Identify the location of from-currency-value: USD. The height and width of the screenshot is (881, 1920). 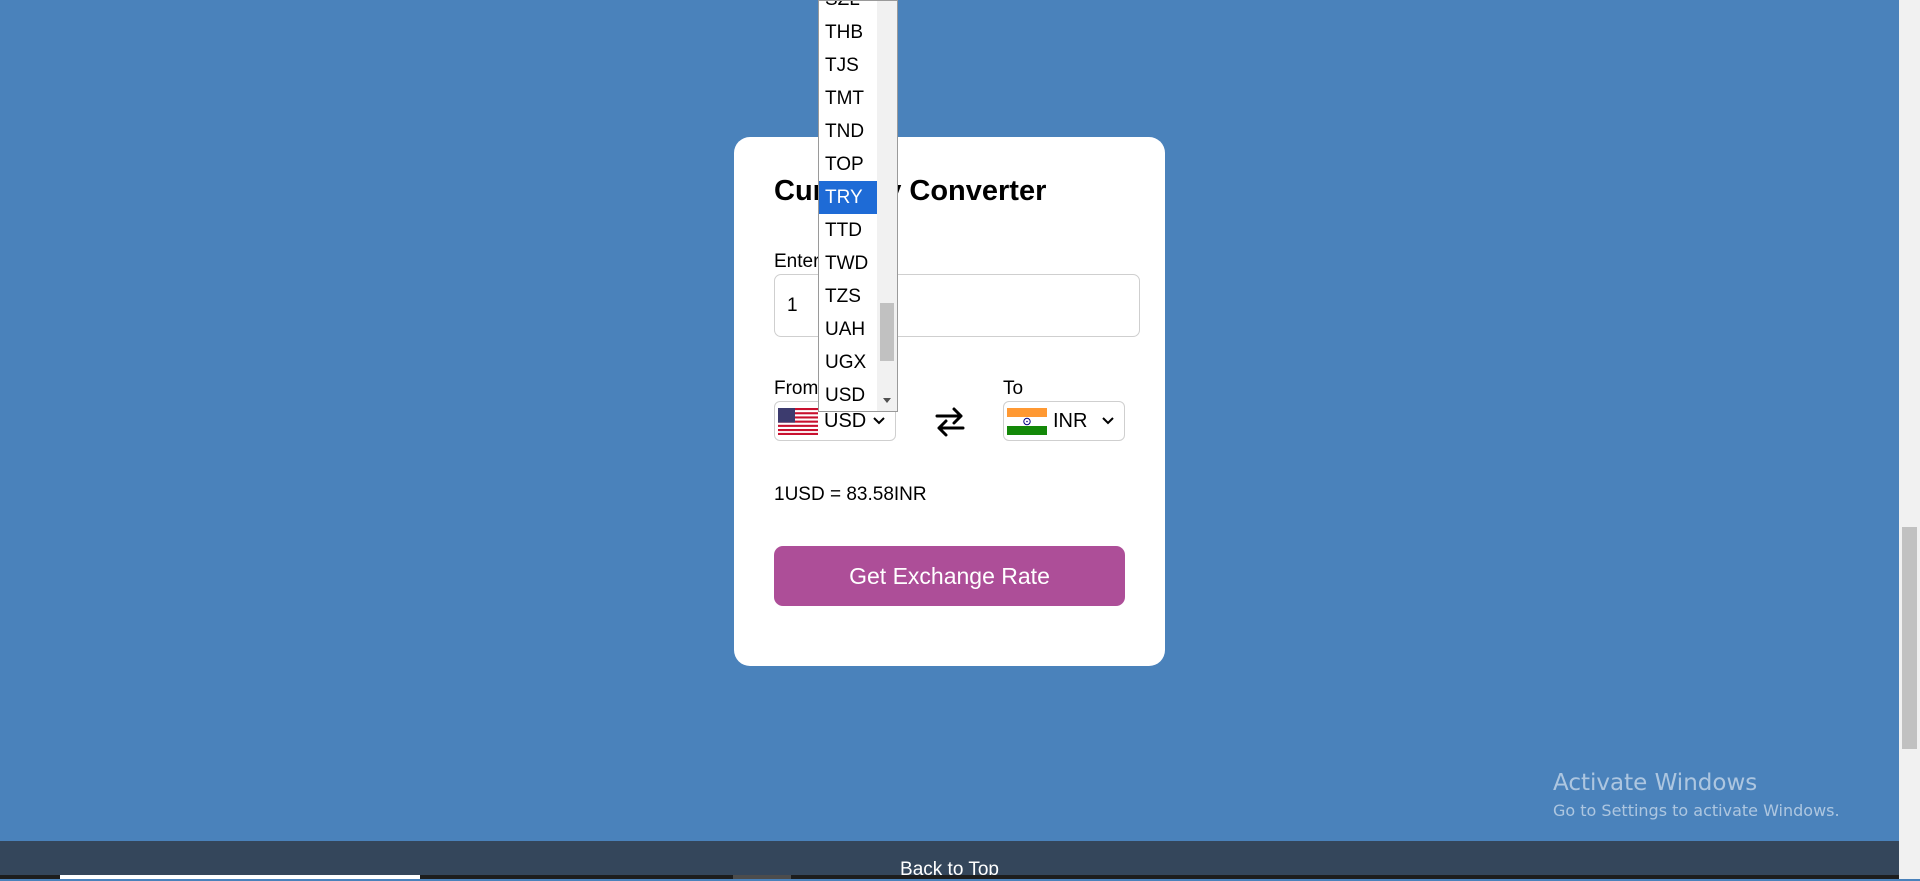
(845, 420).